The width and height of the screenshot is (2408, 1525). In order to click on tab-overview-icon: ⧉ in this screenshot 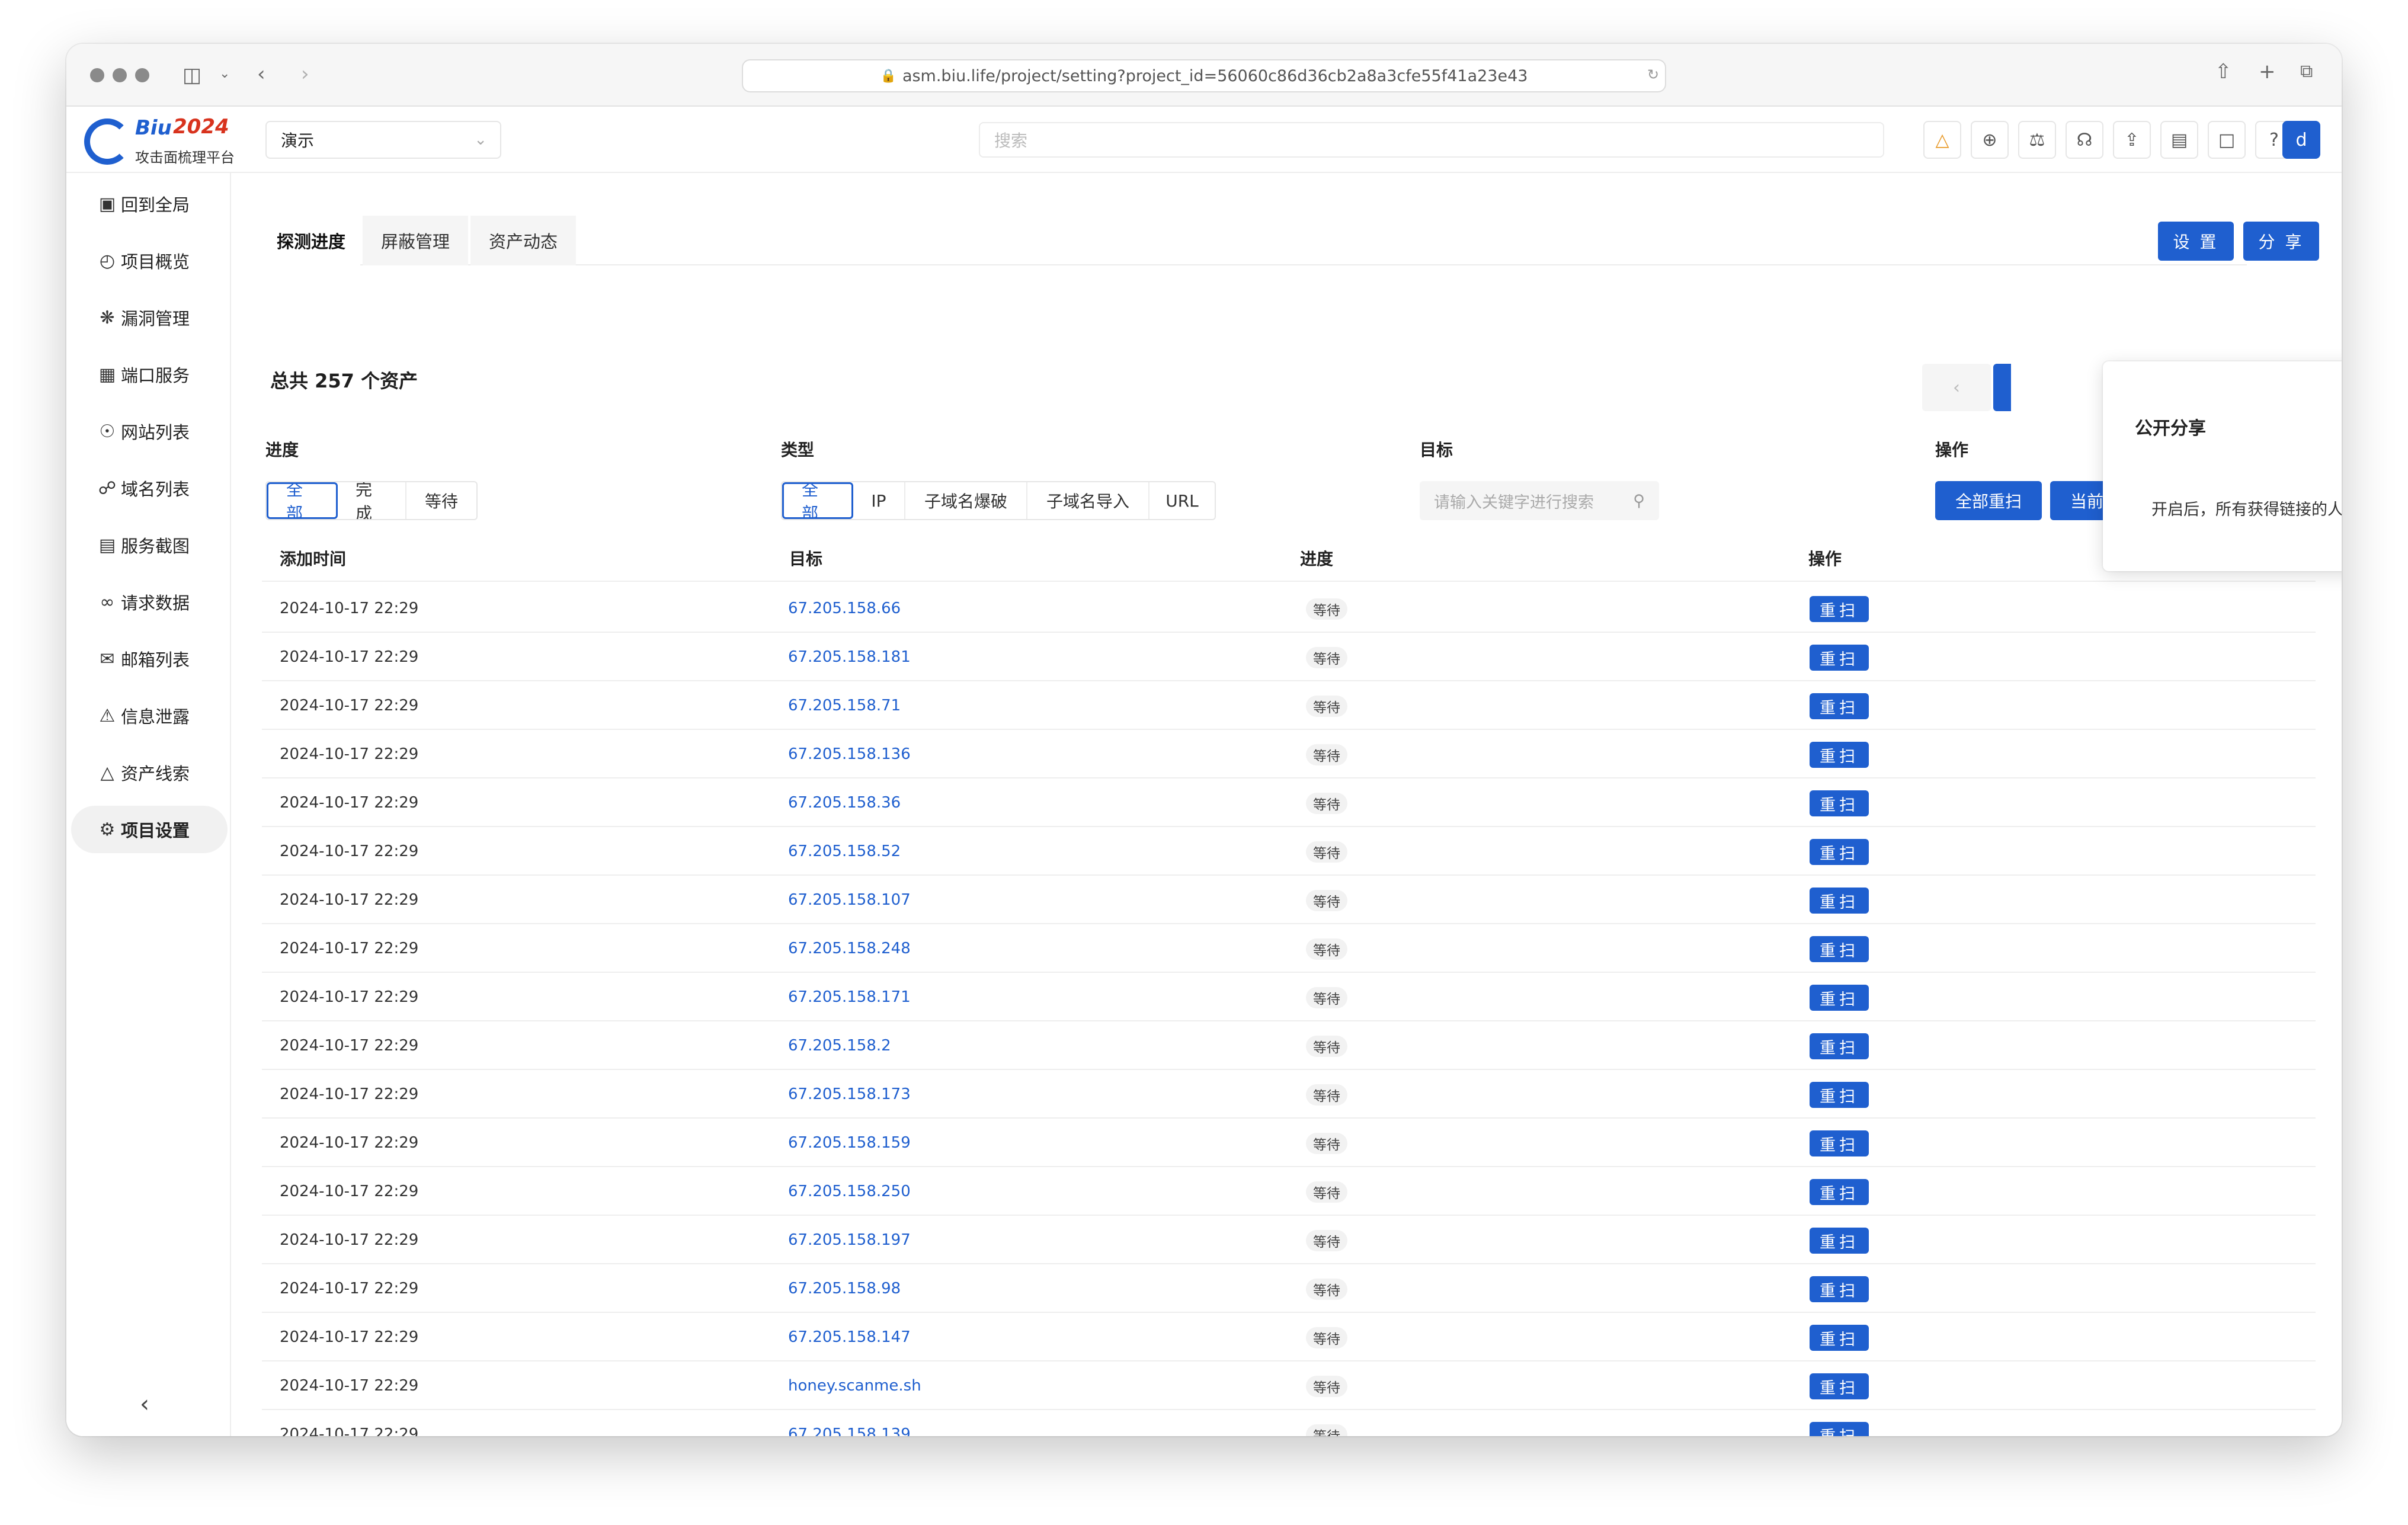, I will do `click(2306, 72)`.